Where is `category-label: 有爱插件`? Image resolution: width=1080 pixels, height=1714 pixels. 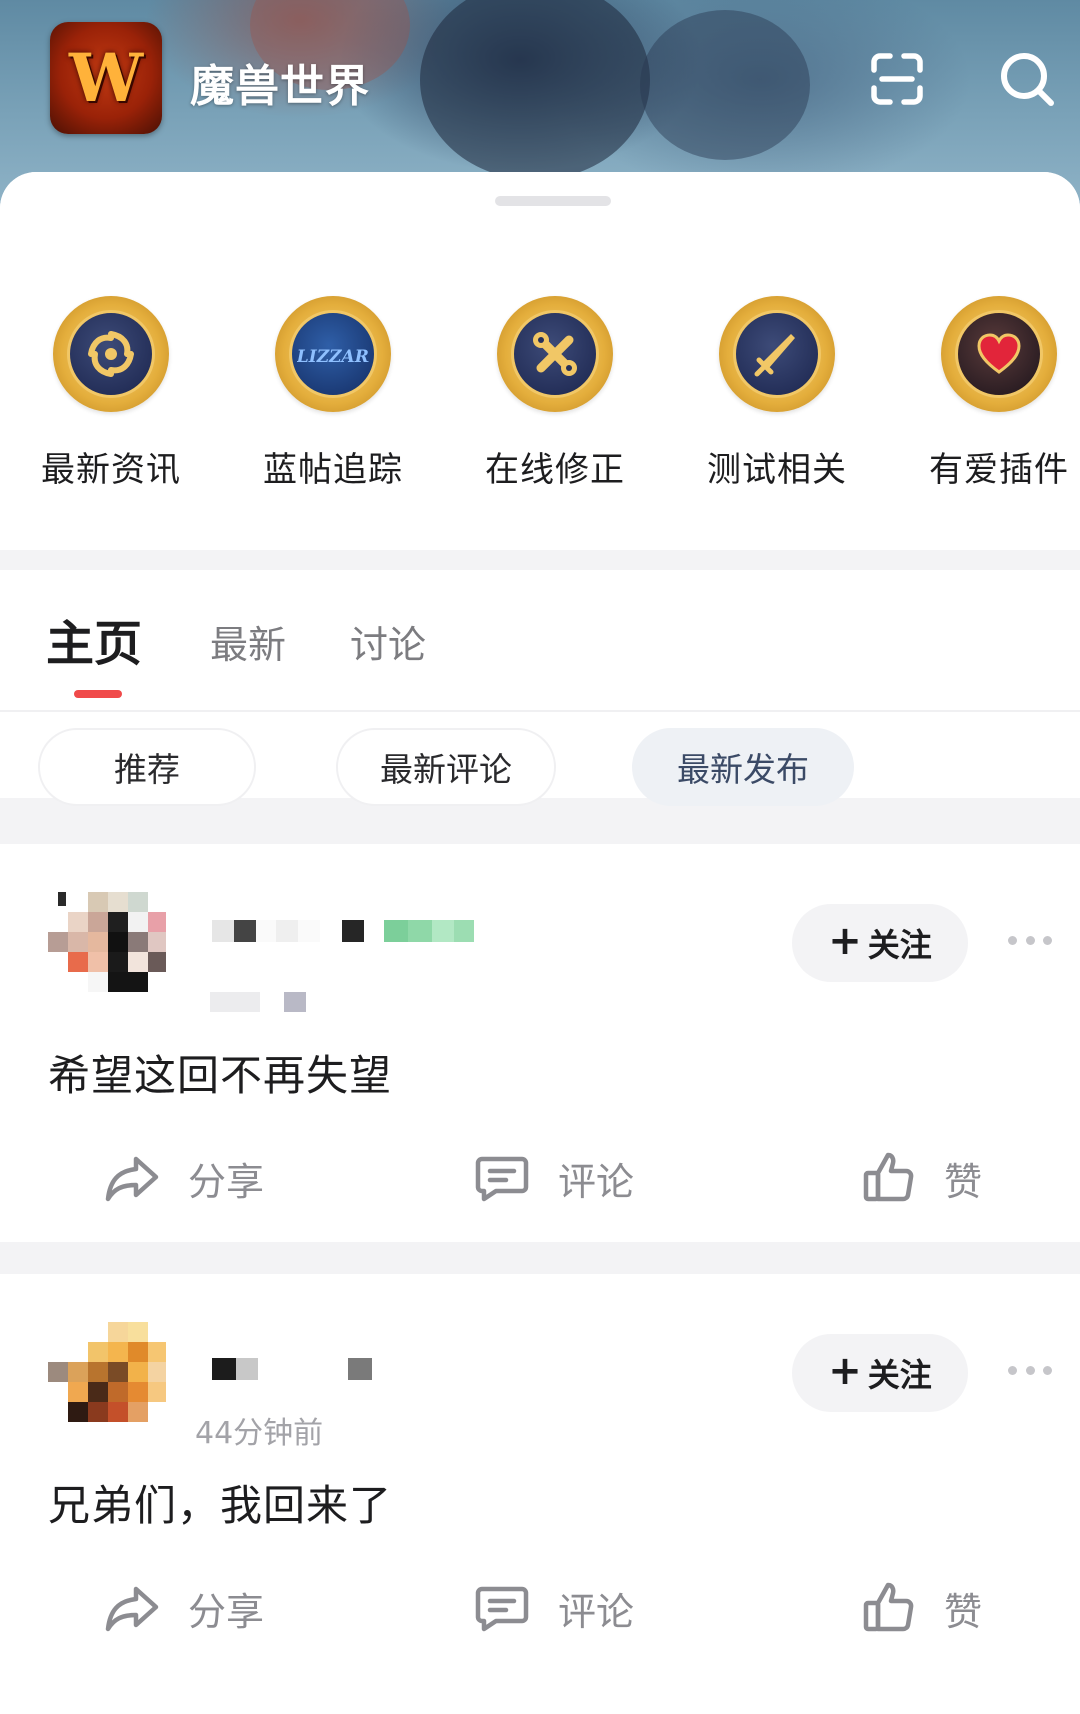
category-label: 有爱插件 is located at coordinates (999, 470).